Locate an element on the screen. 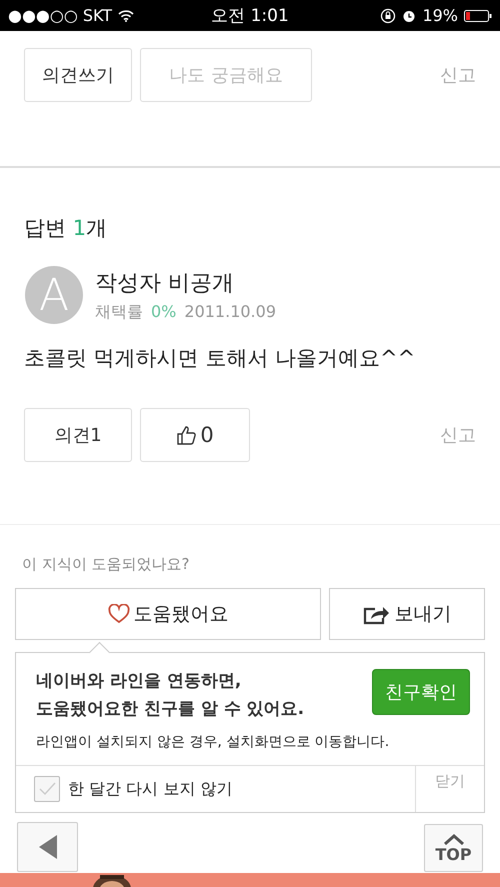  like-button: 0 is located at coordinates (195, 435).